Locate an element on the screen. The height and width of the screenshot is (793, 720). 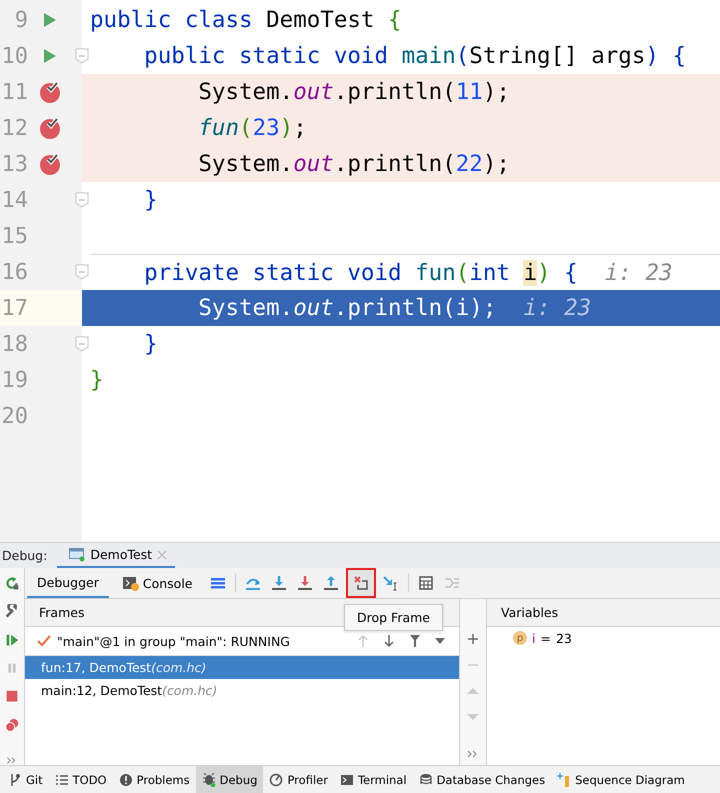
database-icon is located at coordinates (425, 779).